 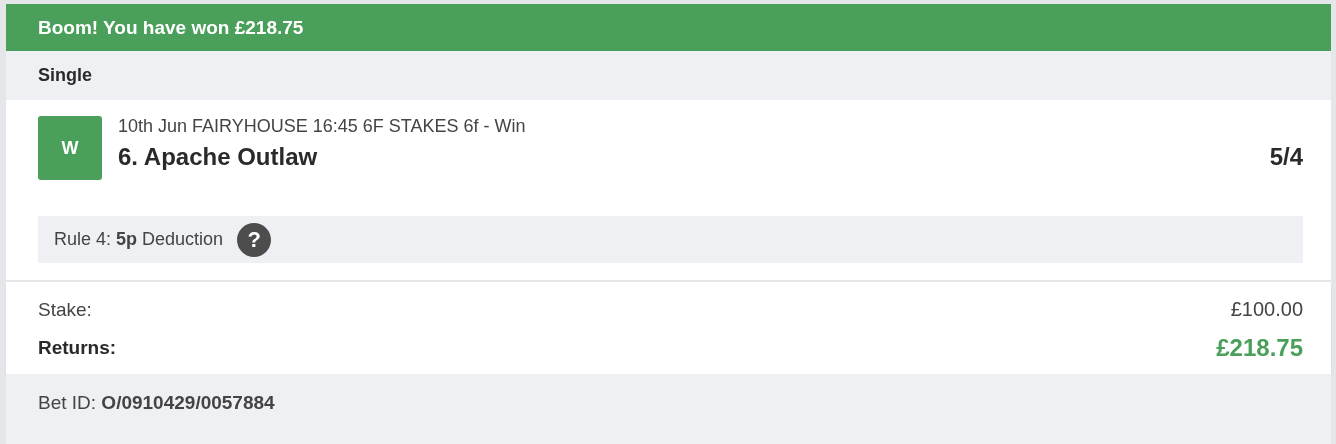 I want to click on win-banner: Boom! You have won £218.75, so click(x=668, y=27).